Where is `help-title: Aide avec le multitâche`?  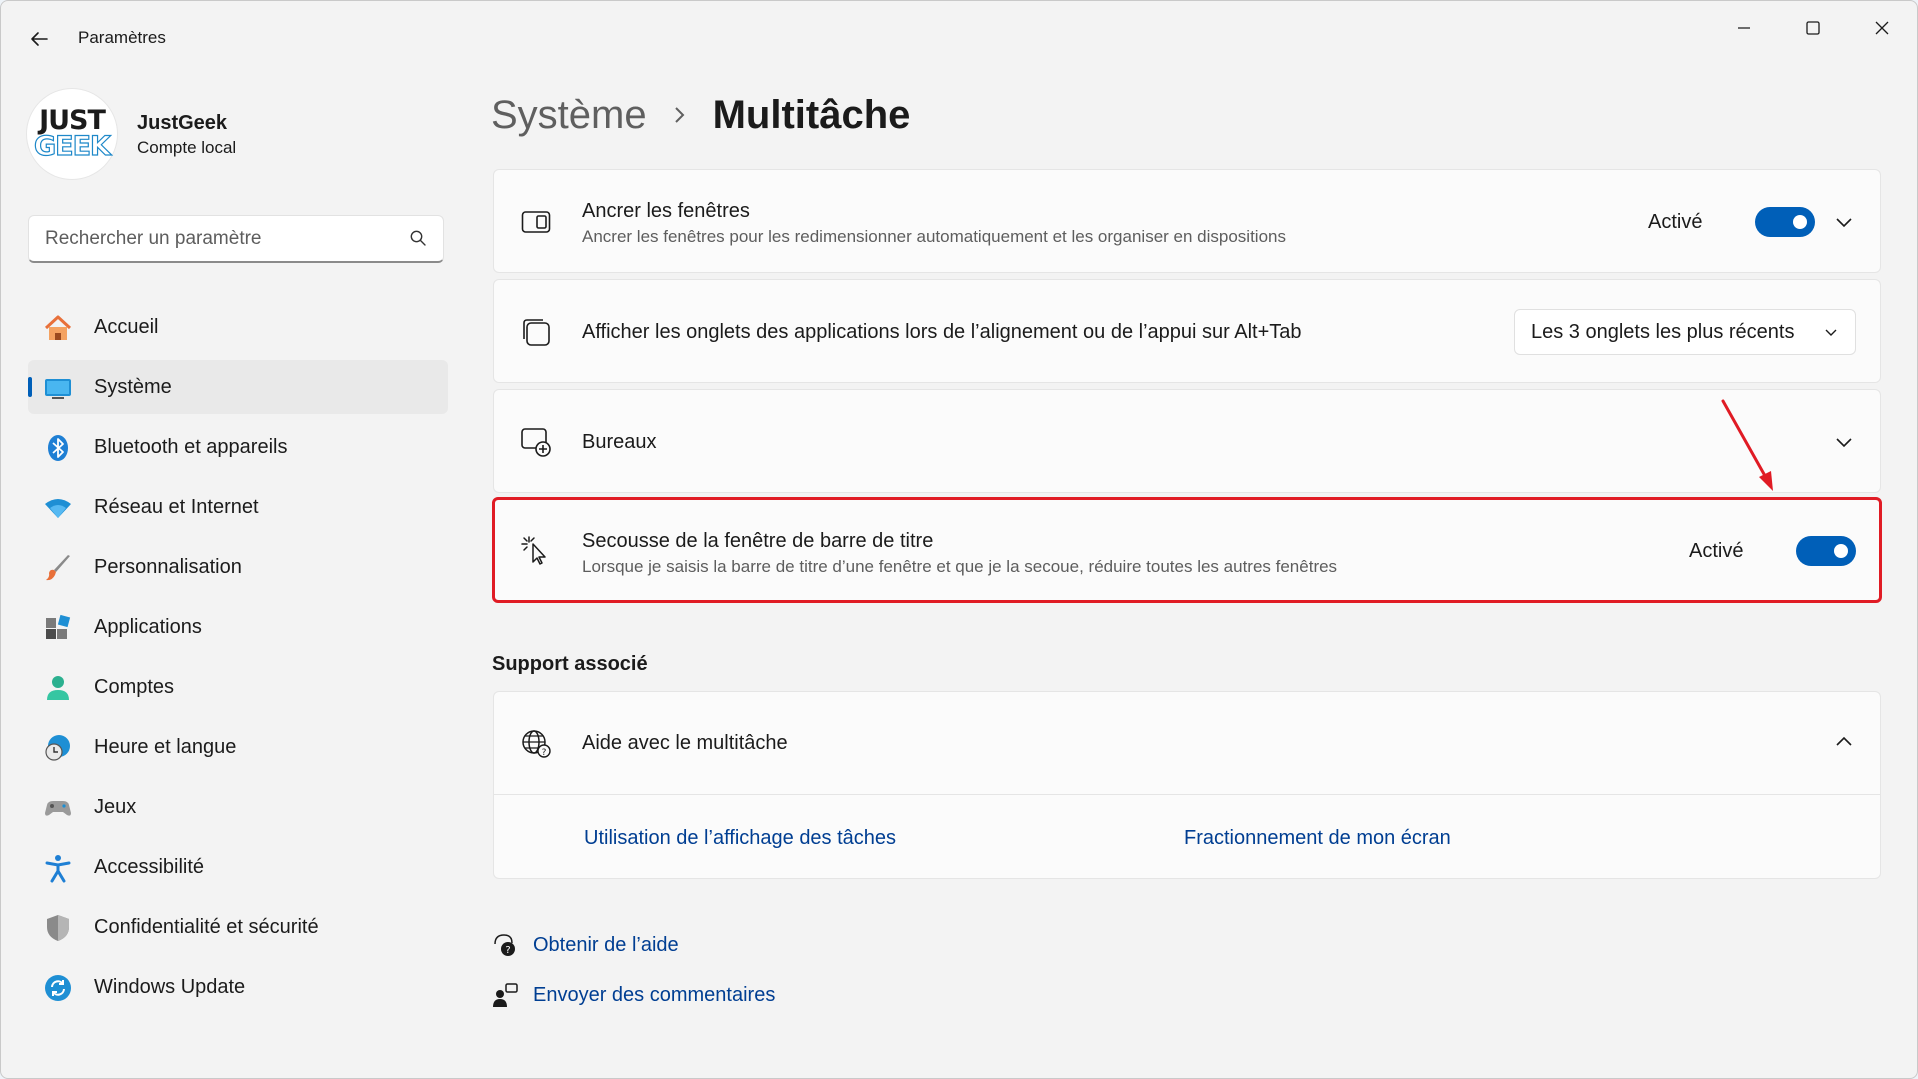 help-title: Aide avec le multitâche is located at coordinates (685, 743).